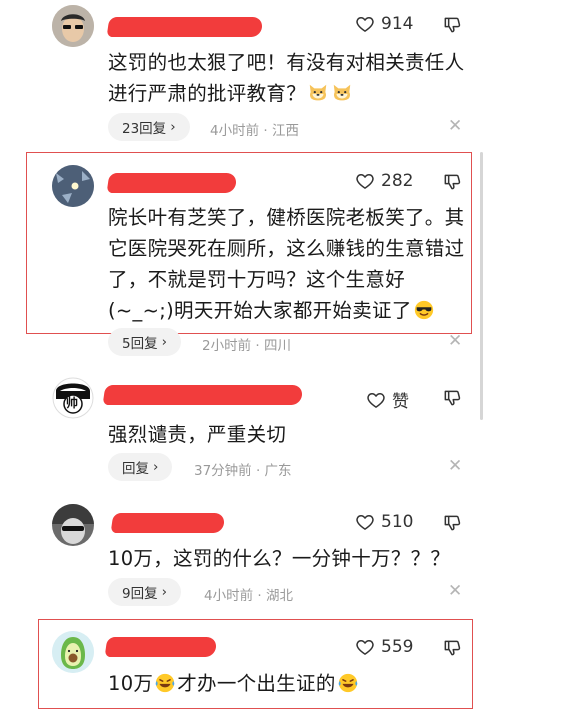 Image resolution: width=582 pixels, height=722 pixels. What do you see at coordinates (424, 310) in the screenshot?
I see `sunglasses-emoji-icon` at bounding box center [424, 310].